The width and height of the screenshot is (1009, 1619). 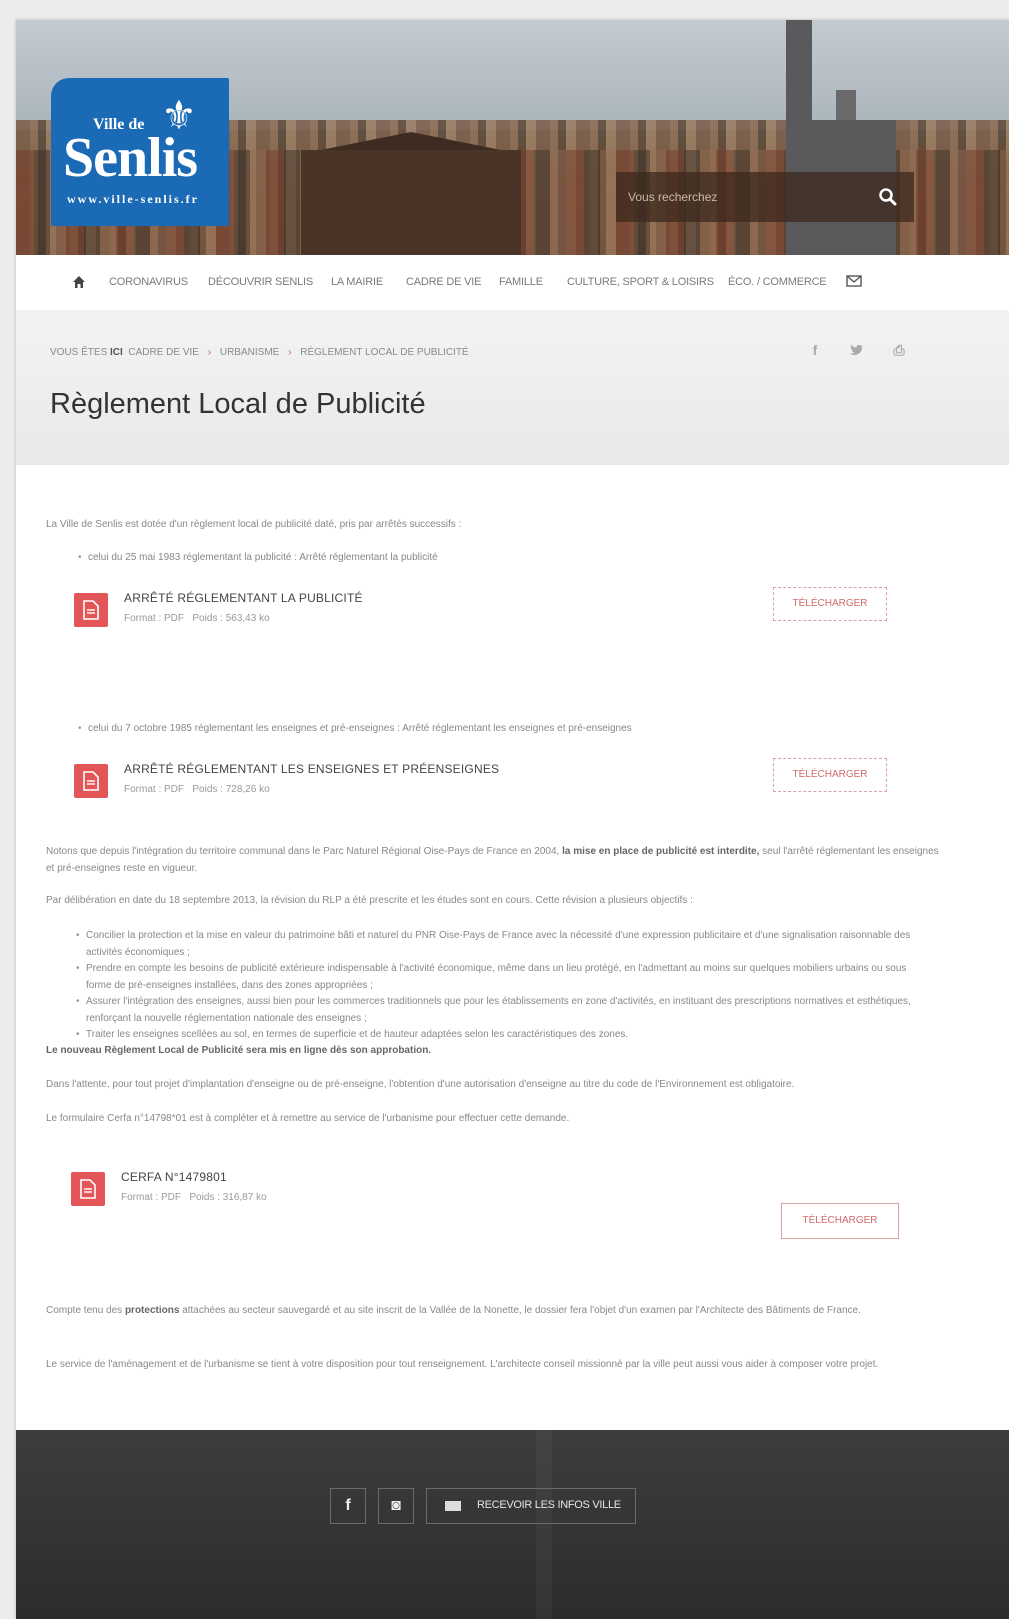 What do you see at coordinates (130, 158) in the screenshot?
I see `logo-name-text: Senlis` at bounding box center [130, 158].